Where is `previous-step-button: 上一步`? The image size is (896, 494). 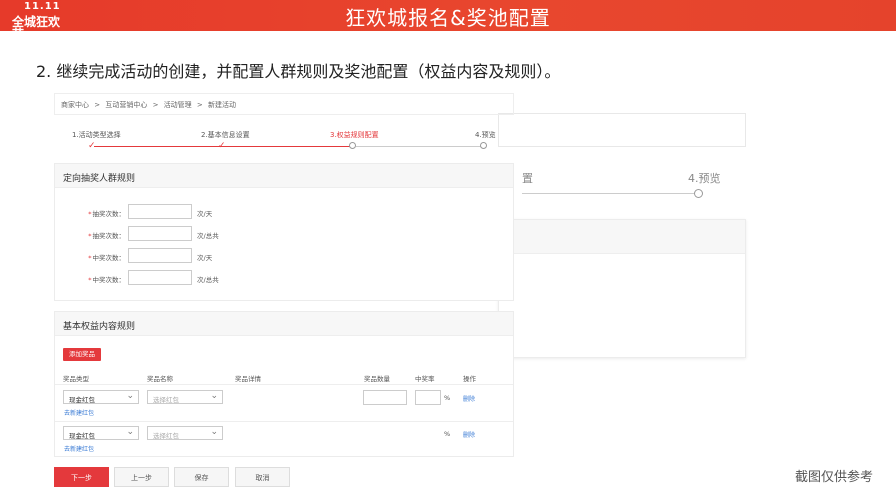 previous-step-button: 上一步 is located at coordinates (141, 477).